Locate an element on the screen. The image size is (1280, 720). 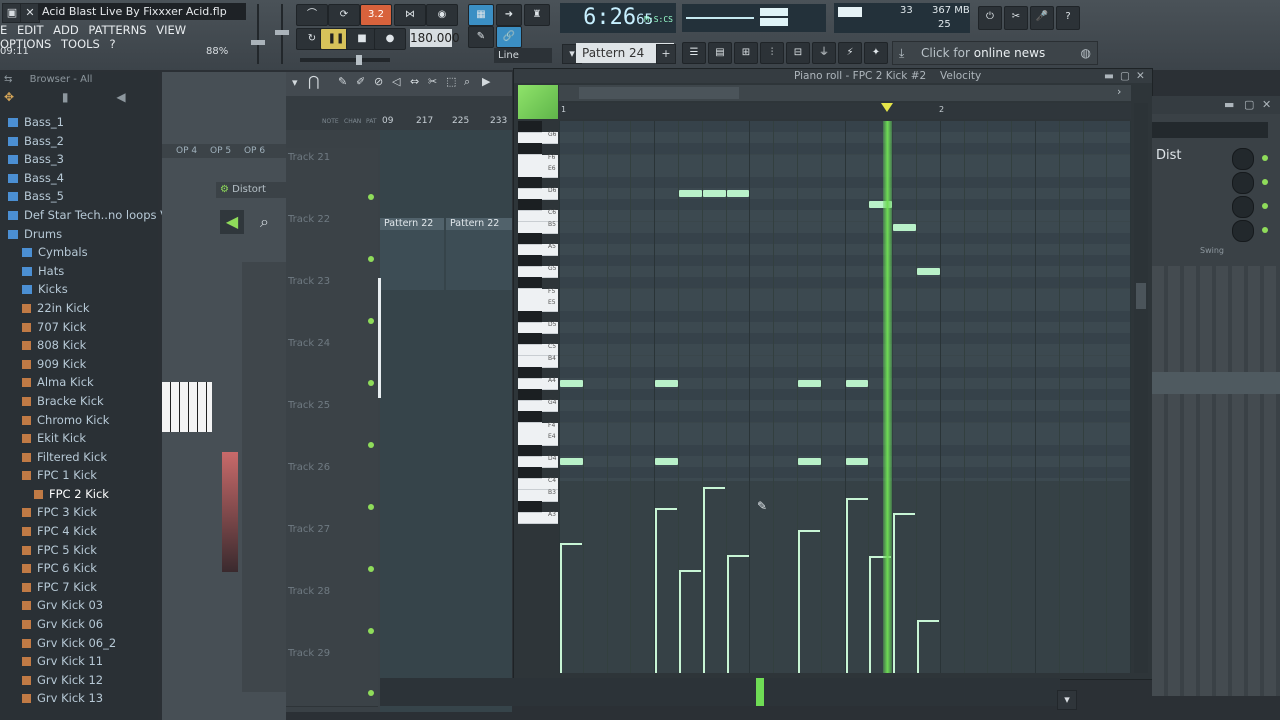
browser-file: 22in Kick is located at coordinates (79, 308).